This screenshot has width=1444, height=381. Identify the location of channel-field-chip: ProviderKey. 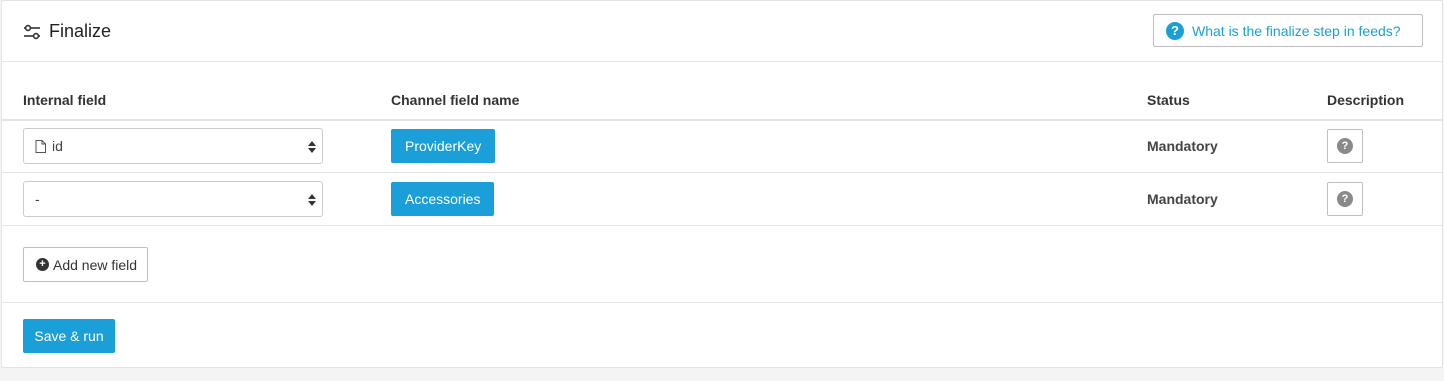
(443, 146).